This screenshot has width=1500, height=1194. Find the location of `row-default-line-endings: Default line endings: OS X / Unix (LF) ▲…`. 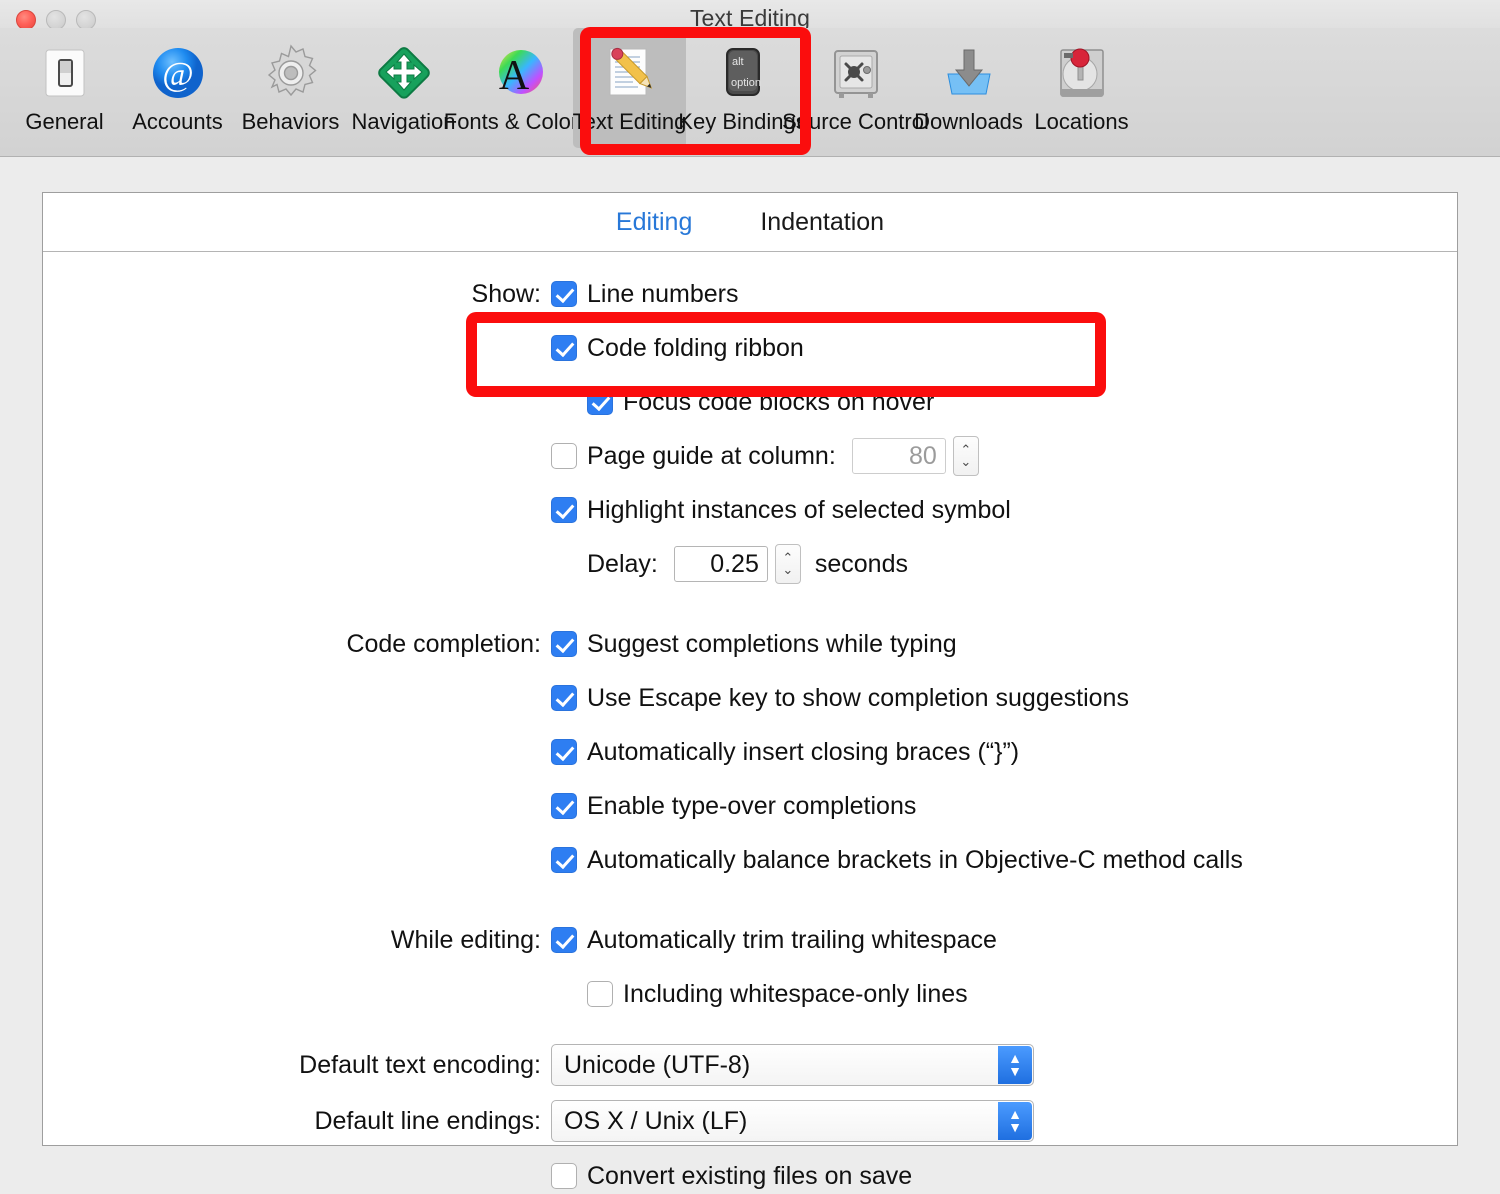

row-default-line-endings: Default line endings: OS X / Unix (LF) ▲… is located at coordinates (750, 1121).